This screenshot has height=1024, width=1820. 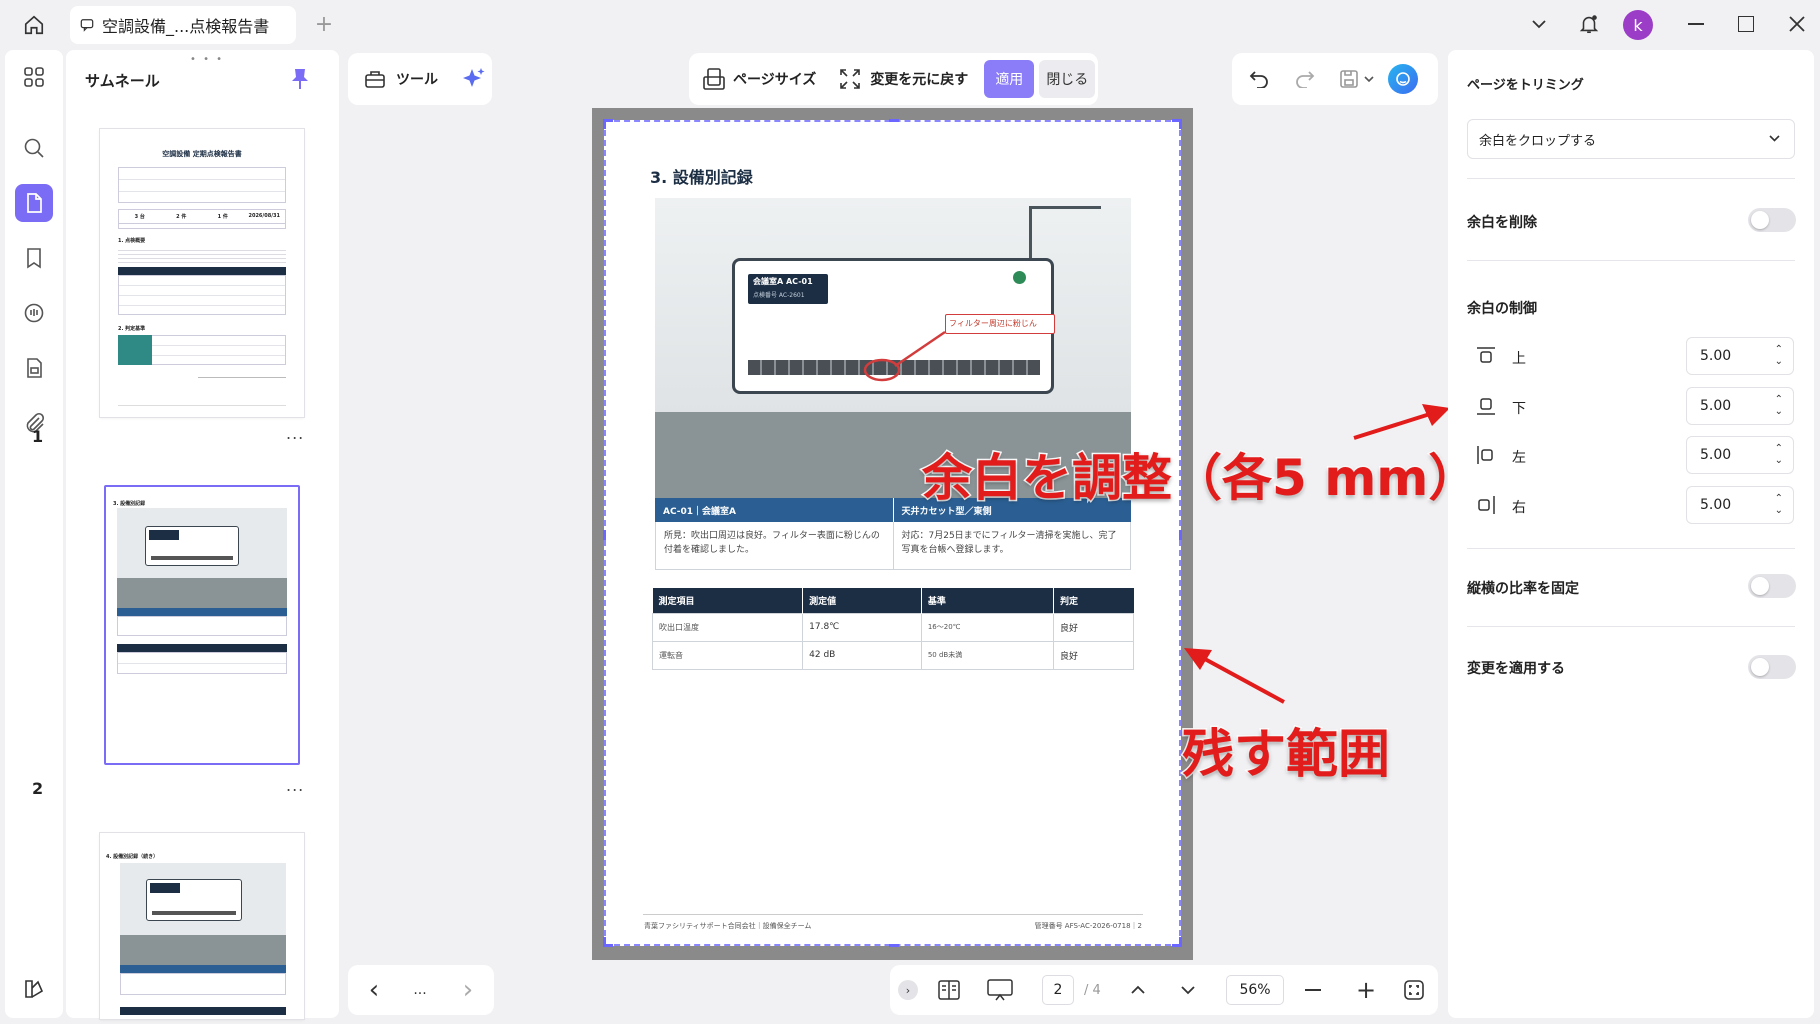 I want to click on margin-left-stepper: 5.00 ⌃ ⌄, so click(x=1740, y=455).